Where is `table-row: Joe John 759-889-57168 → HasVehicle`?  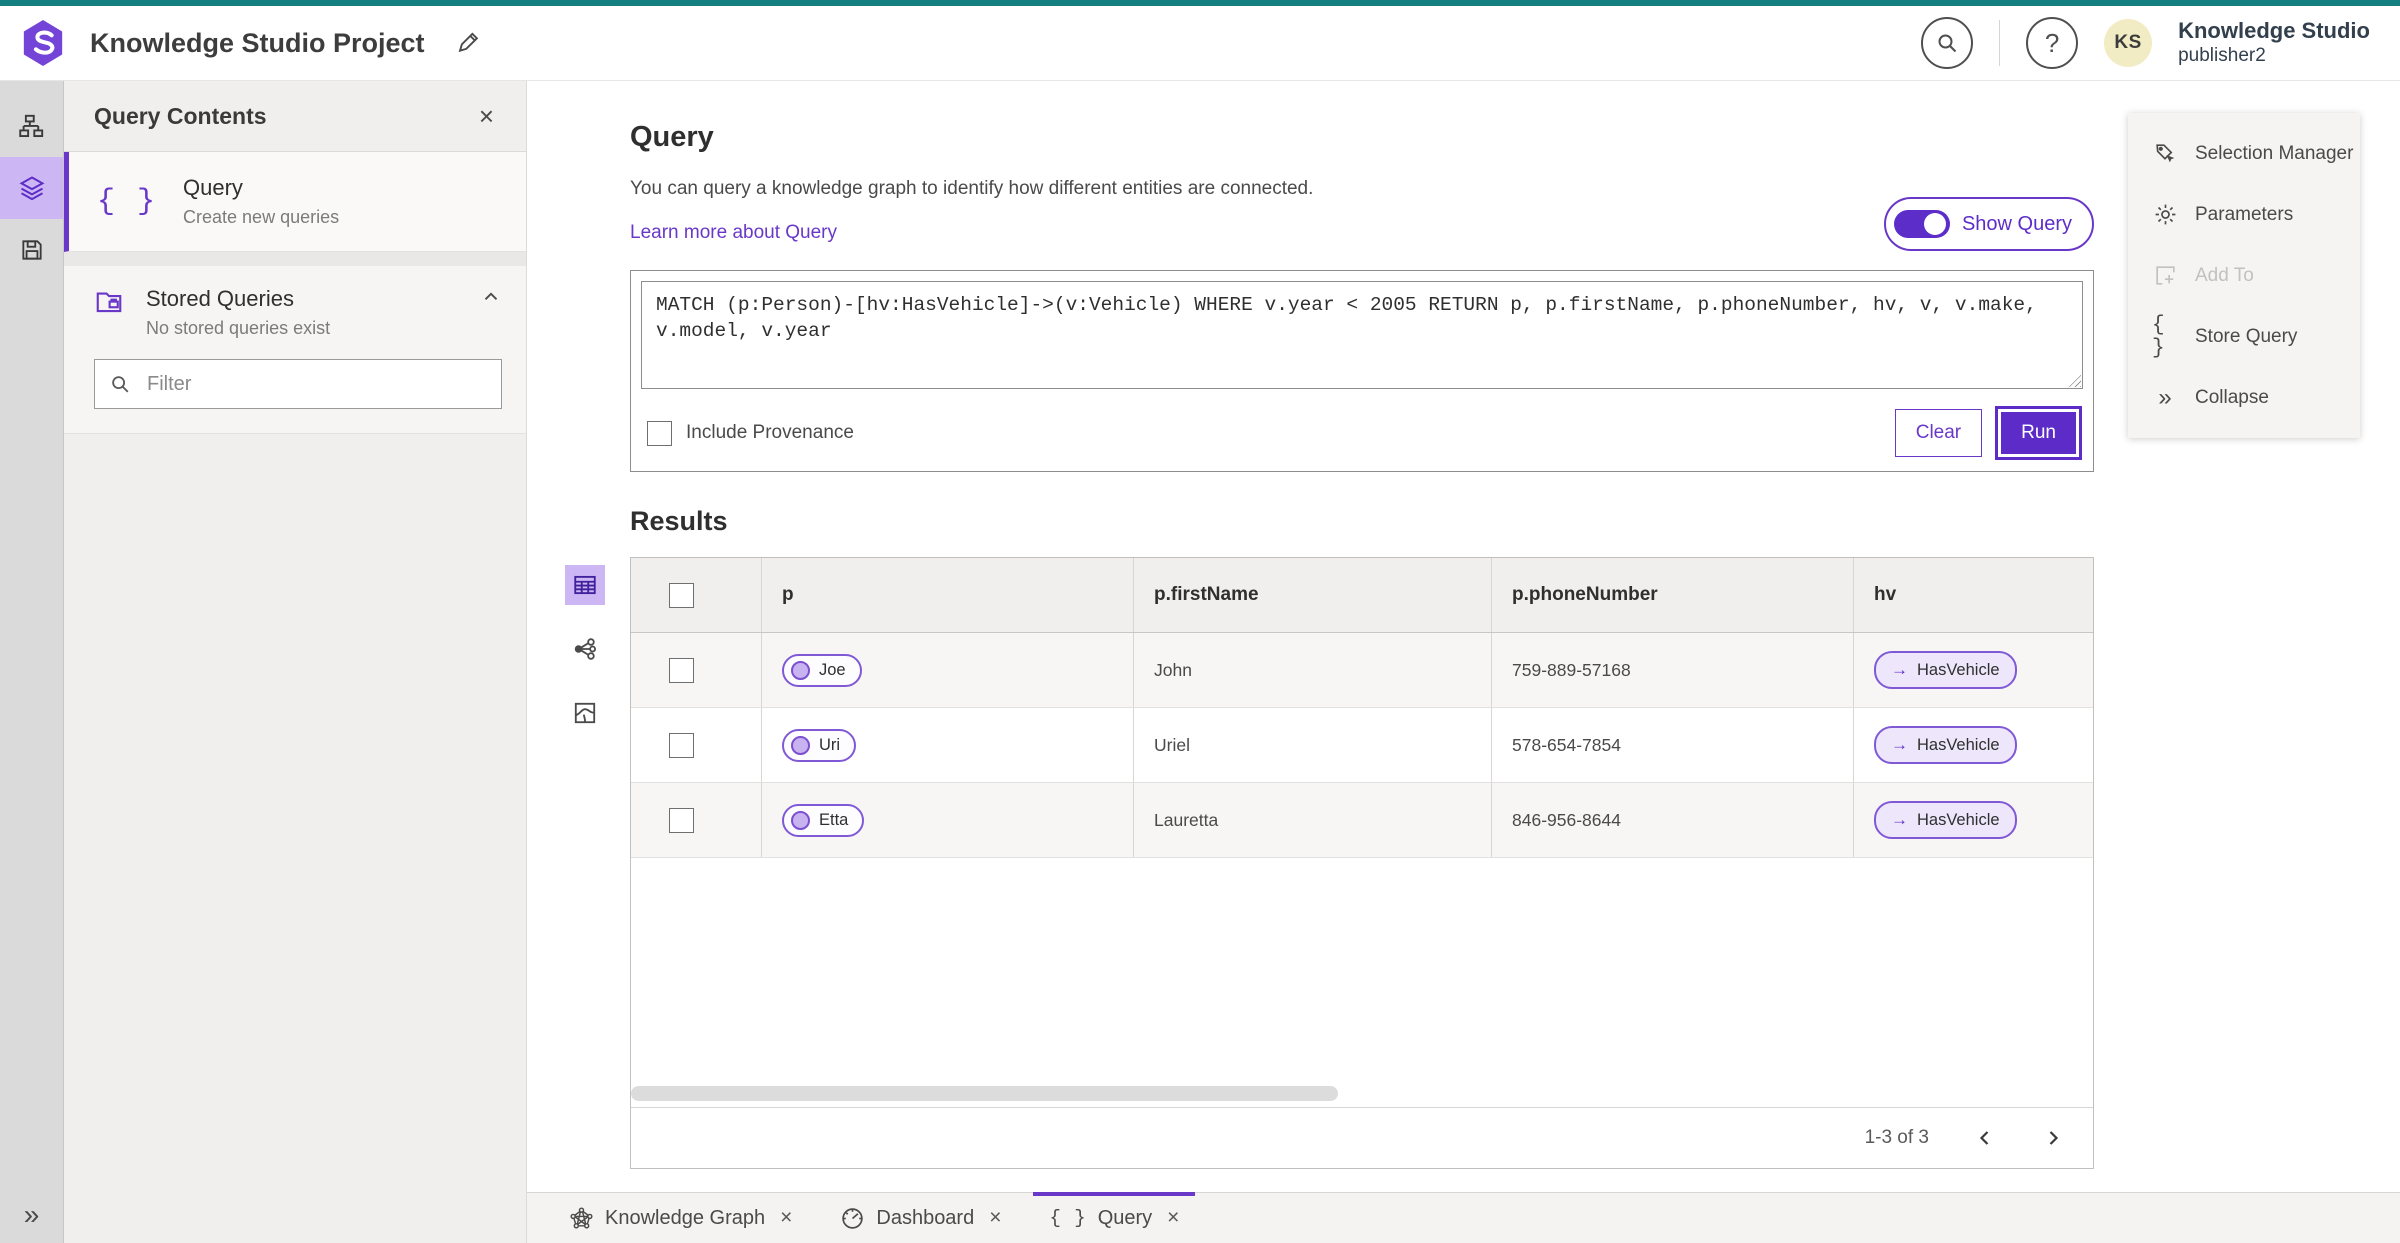
table-row: Joe John 759-889-57168 → HasVehicle is located at coordinates (1362, 670).